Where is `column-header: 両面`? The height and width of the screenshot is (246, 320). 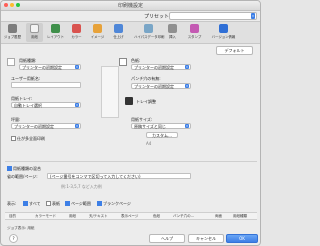 column-header: 両面 is located at coordinates (218, 216).